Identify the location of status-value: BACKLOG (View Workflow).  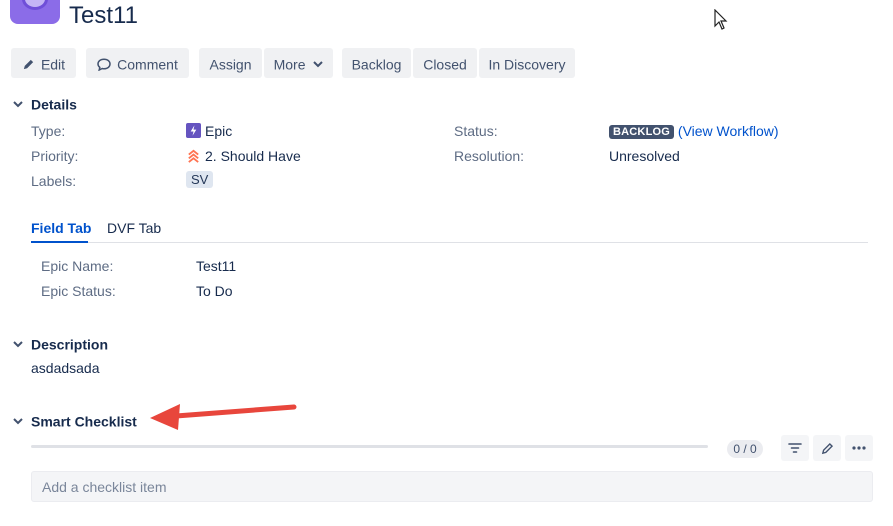
(694, 131).